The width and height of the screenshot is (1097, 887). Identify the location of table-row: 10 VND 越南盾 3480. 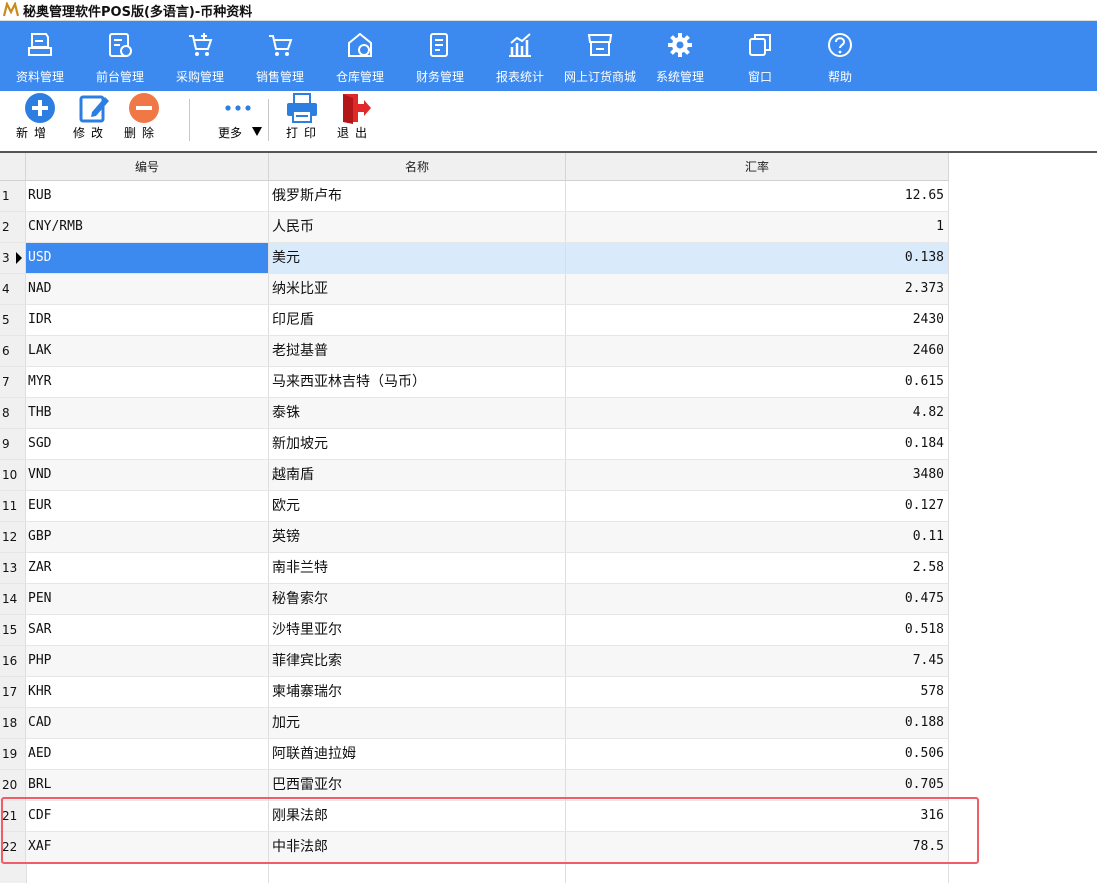
(474, 475).